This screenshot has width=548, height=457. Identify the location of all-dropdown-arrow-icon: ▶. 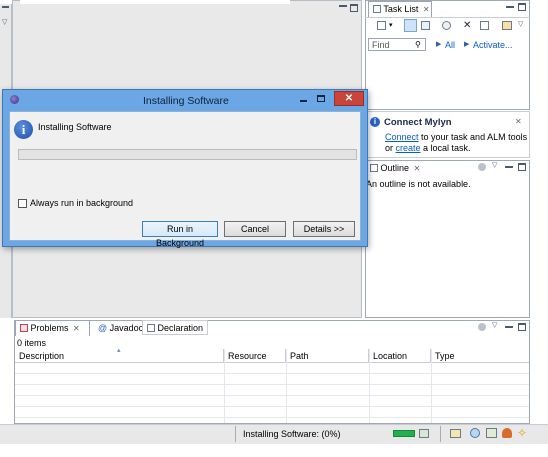
(438, 44).